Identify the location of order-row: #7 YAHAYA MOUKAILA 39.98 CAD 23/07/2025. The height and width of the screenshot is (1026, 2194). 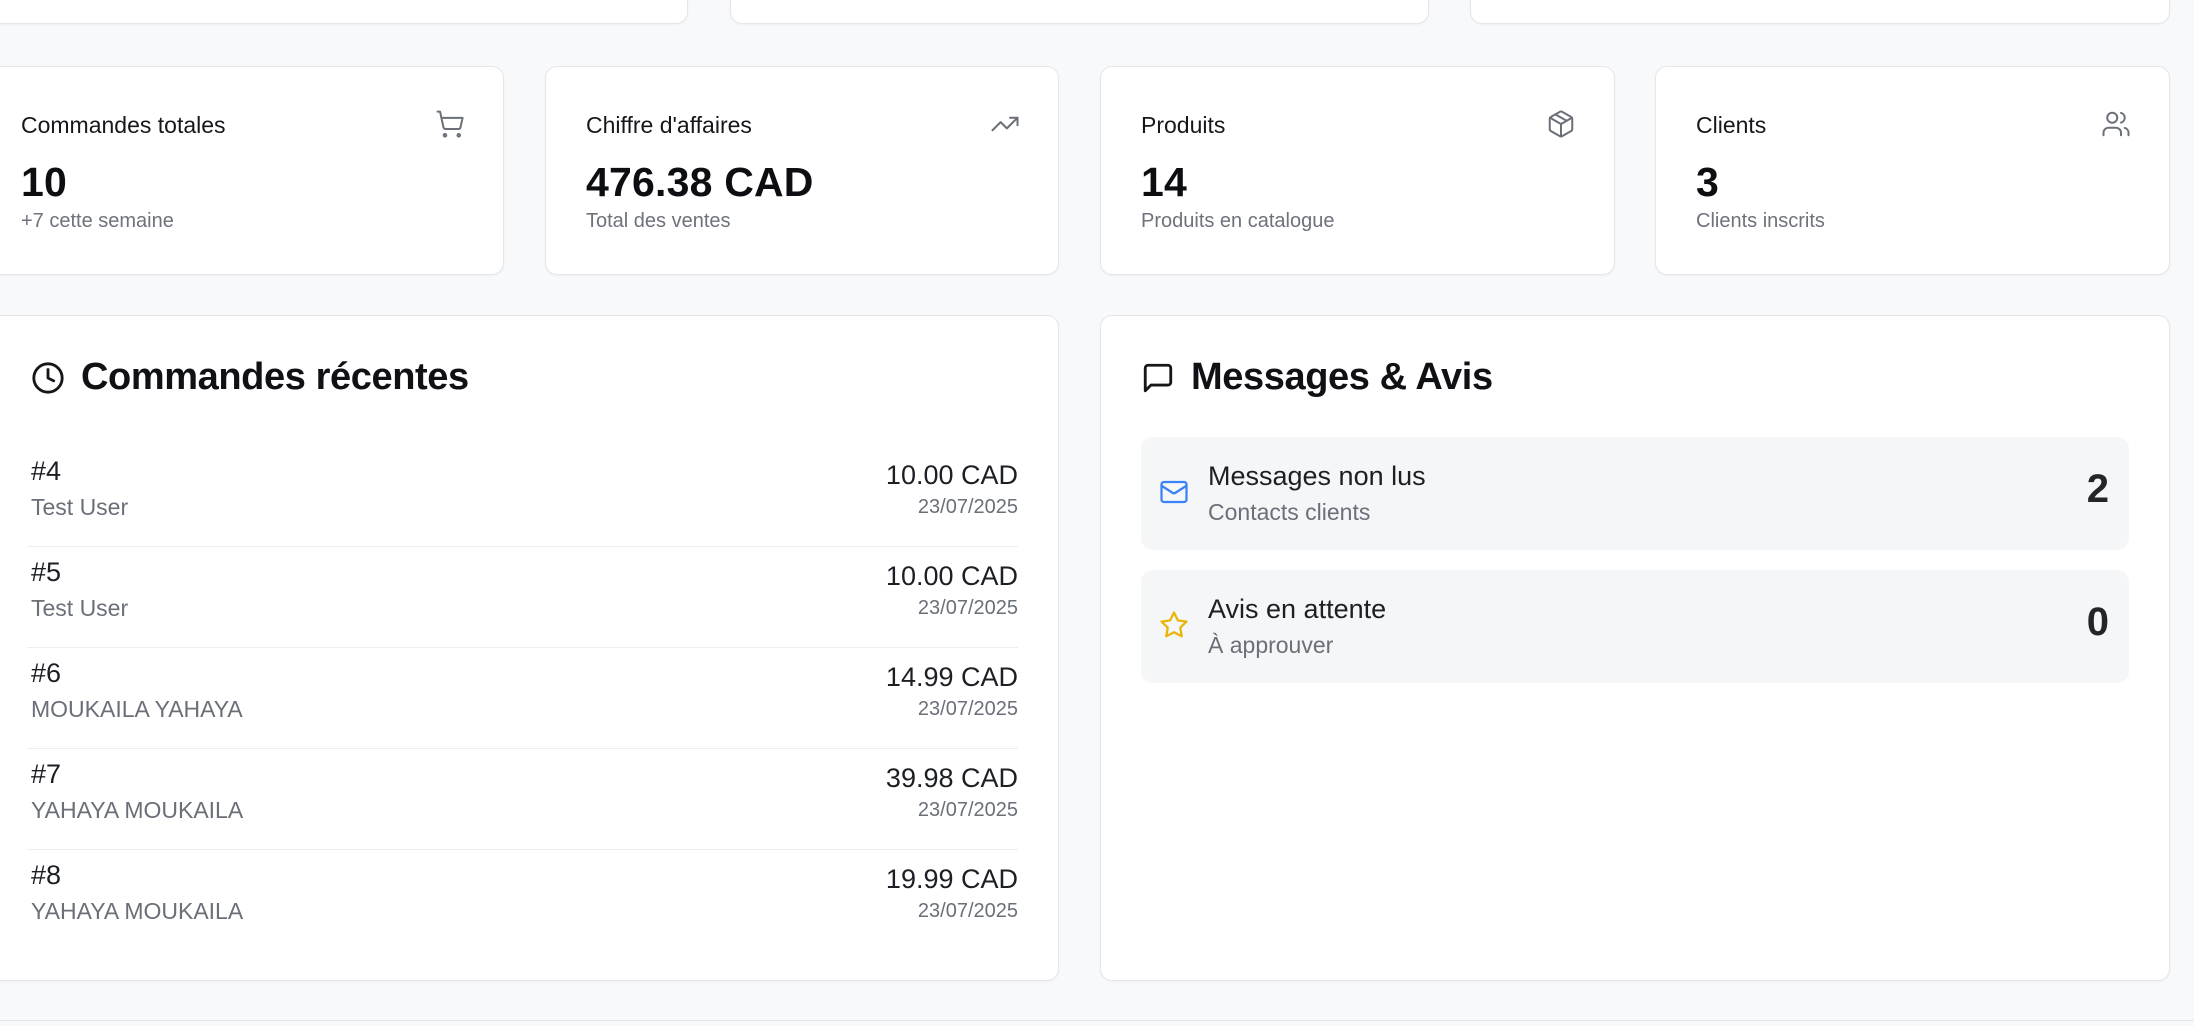
(522, 799).